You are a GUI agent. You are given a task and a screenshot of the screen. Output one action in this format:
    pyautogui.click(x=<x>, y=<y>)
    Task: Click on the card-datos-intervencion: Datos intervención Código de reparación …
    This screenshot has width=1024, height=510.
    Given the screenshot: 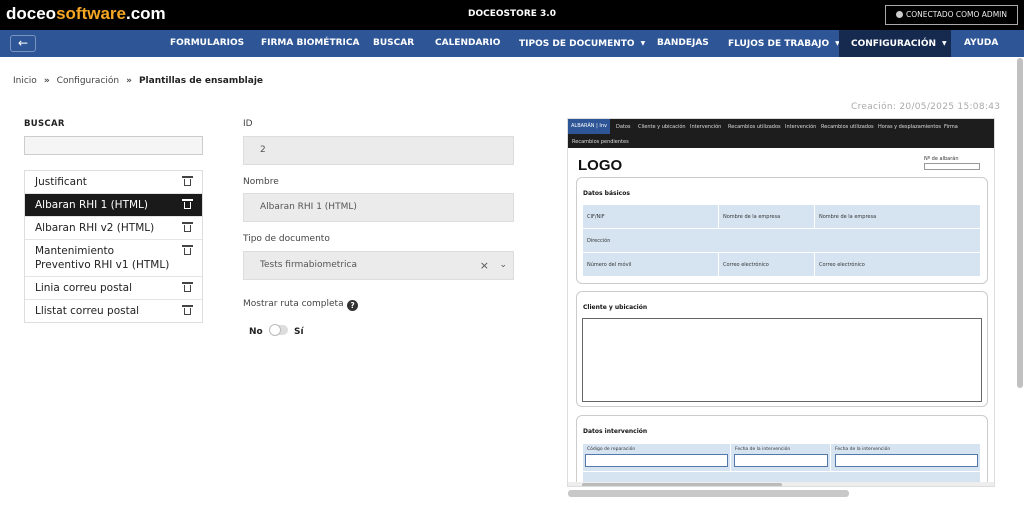 What is the action you would take?
    pyautogui.click(x=782, y=450)
    